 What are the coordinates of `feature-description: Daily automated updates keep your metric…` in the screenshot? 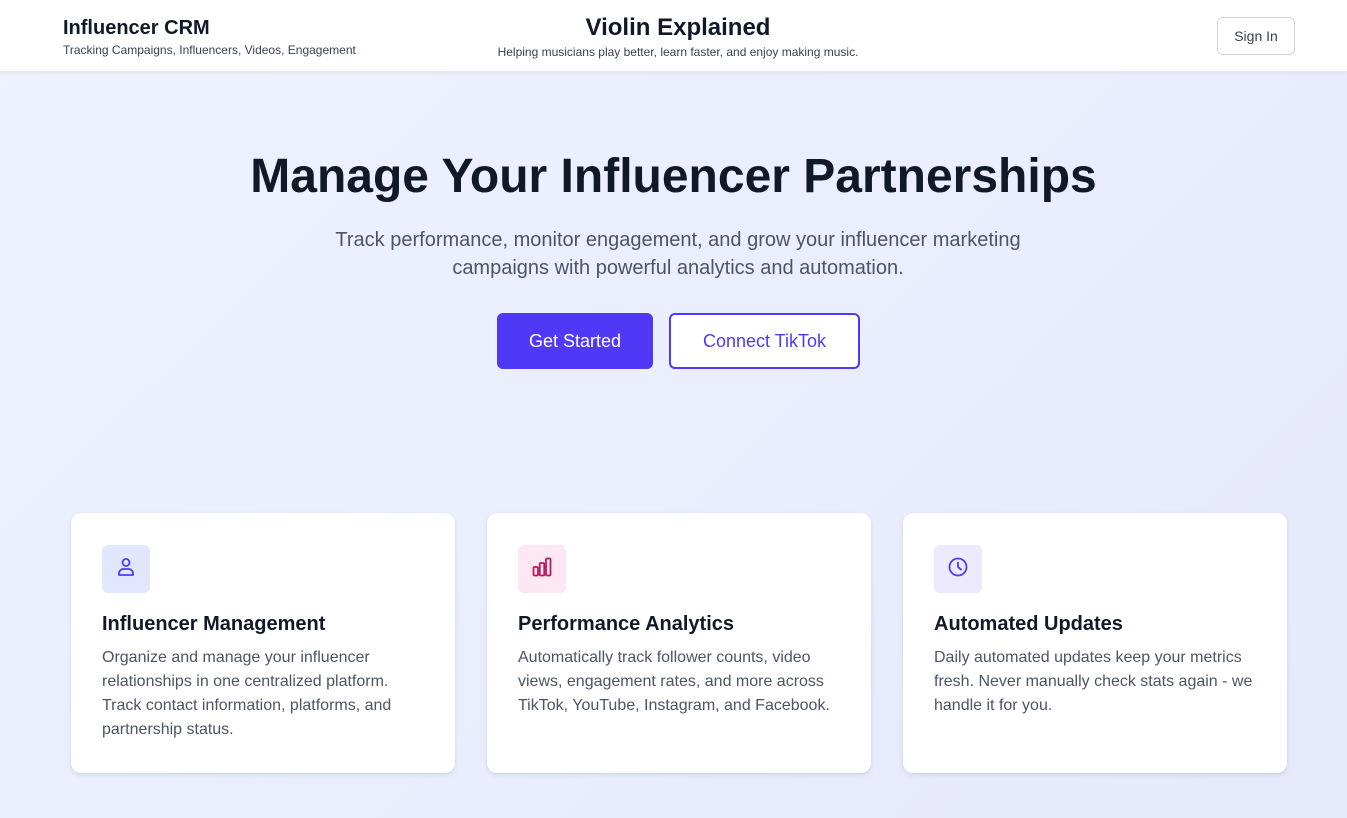 It's located at (1093, 681).